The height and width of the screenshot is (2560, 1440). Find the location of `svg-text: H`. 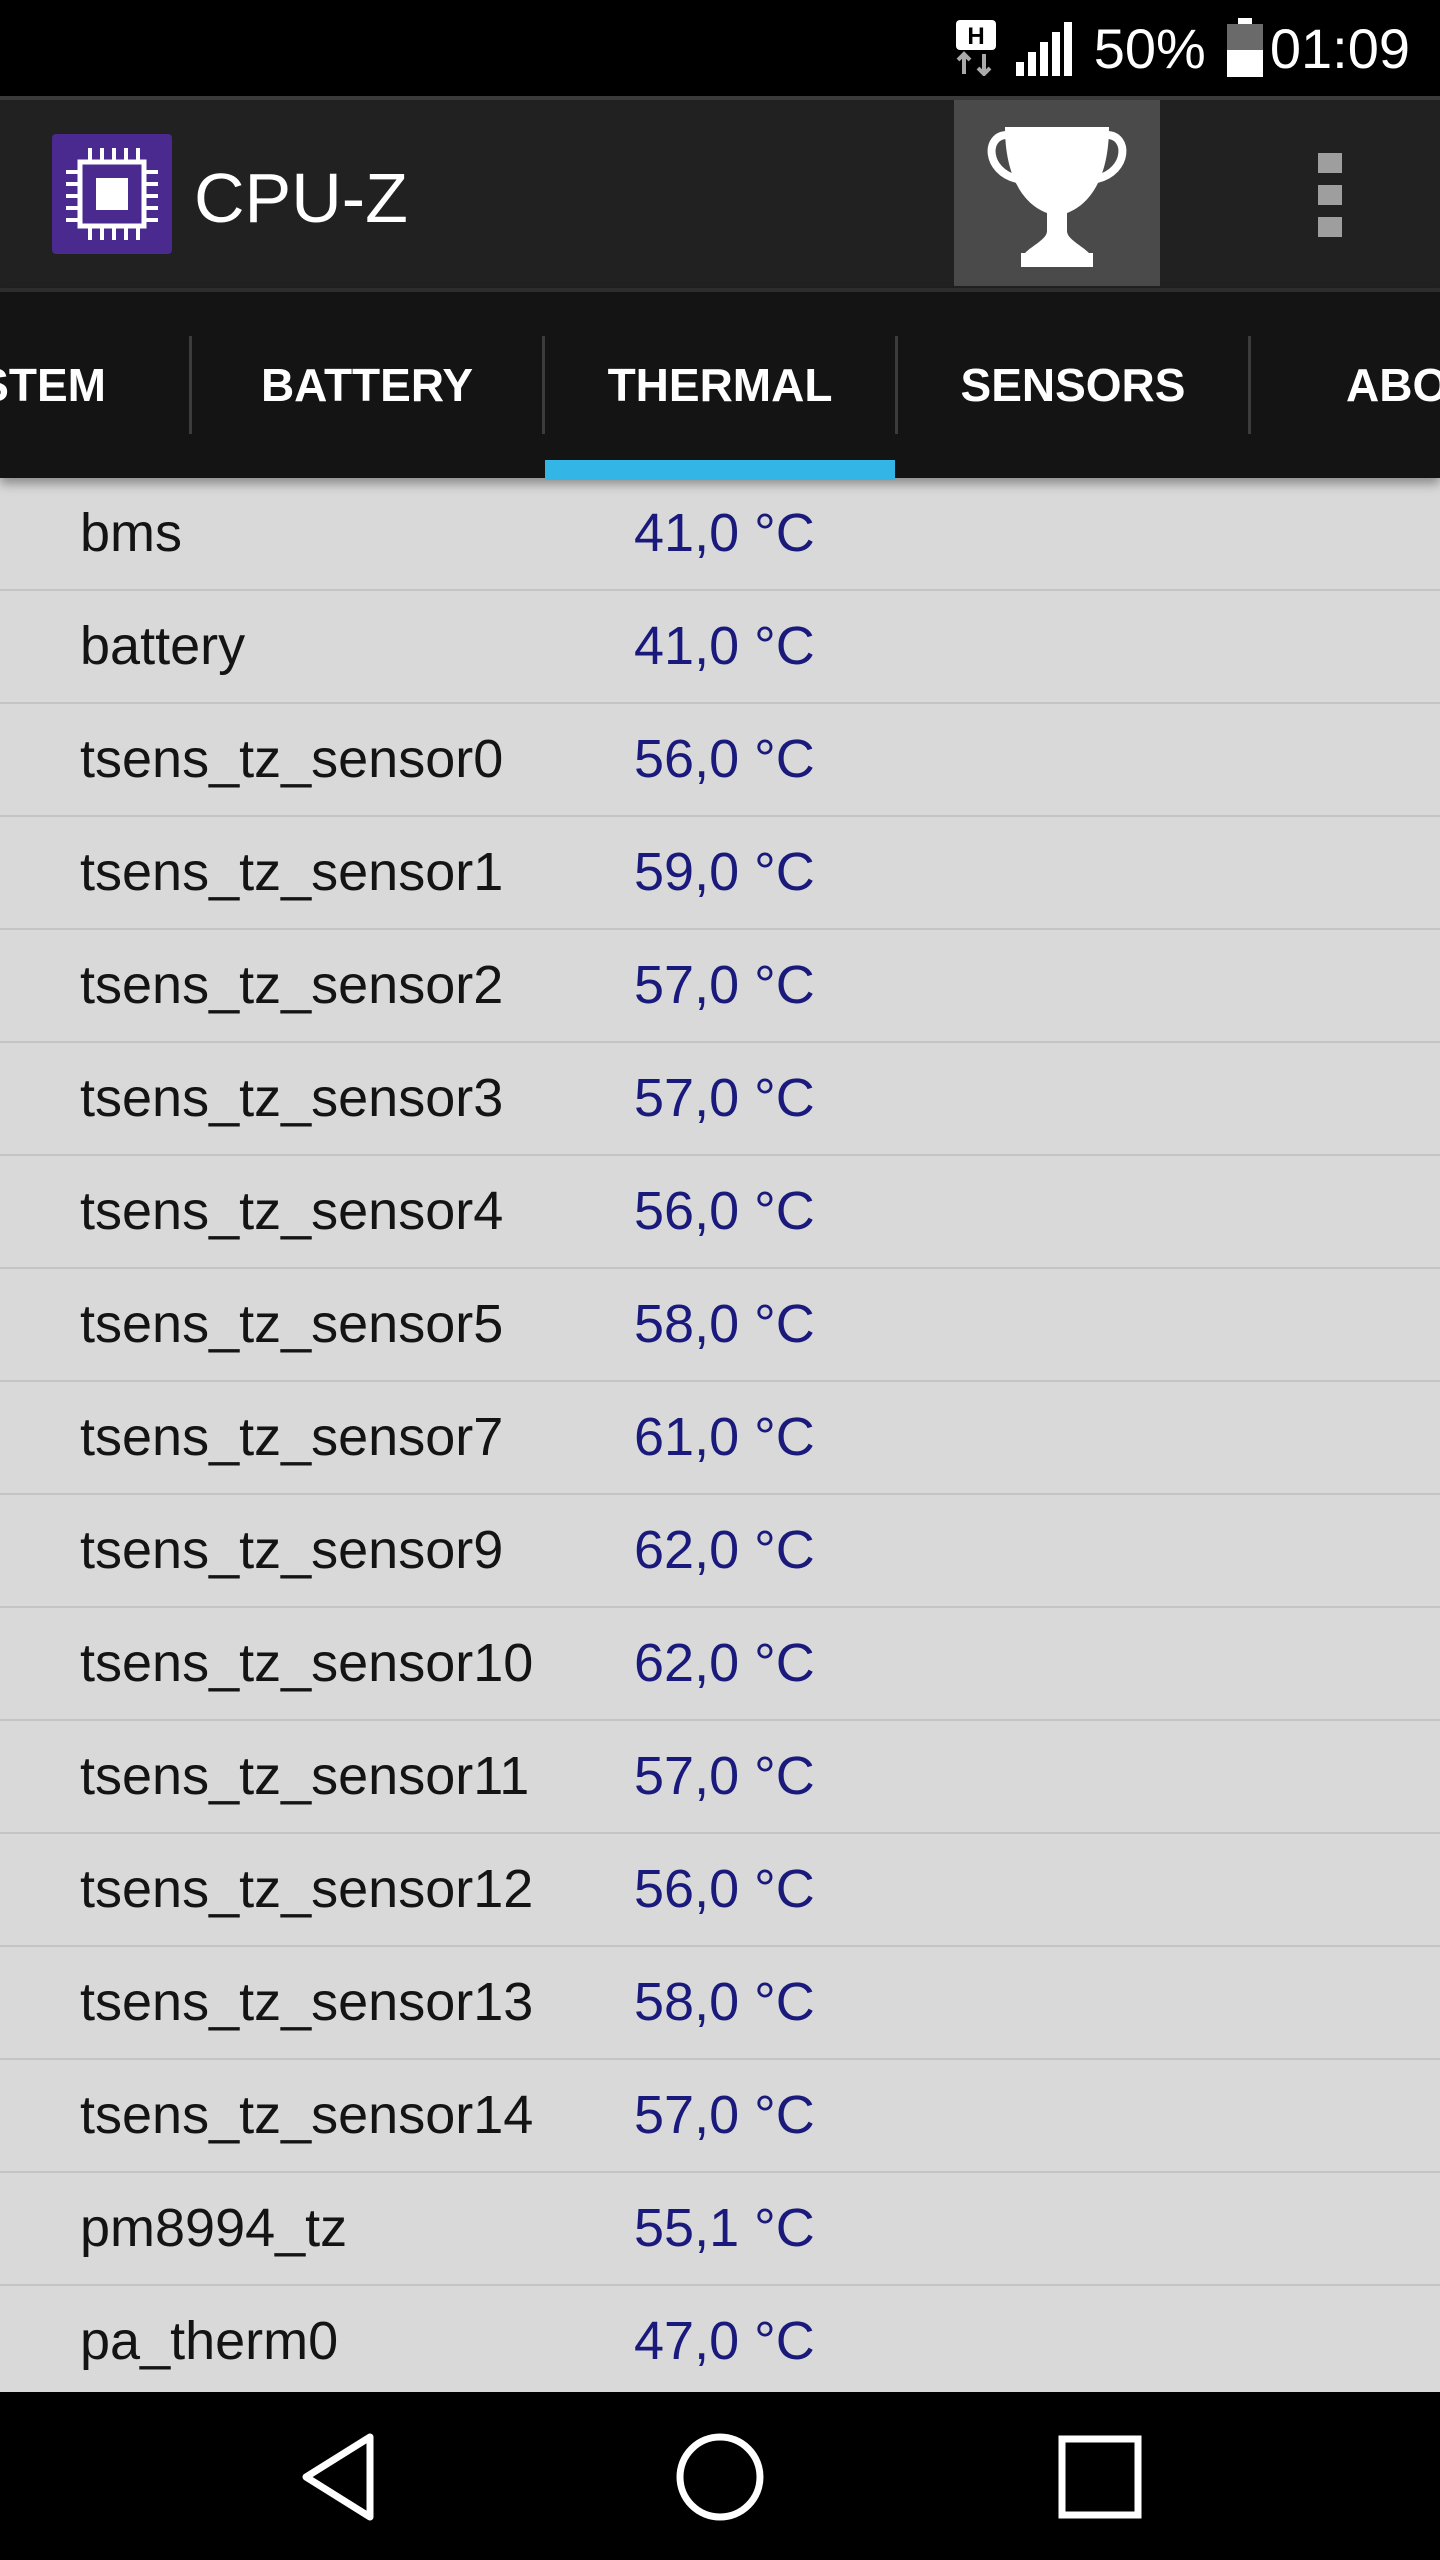

svg-text: H is located at coordinates (975, 36).